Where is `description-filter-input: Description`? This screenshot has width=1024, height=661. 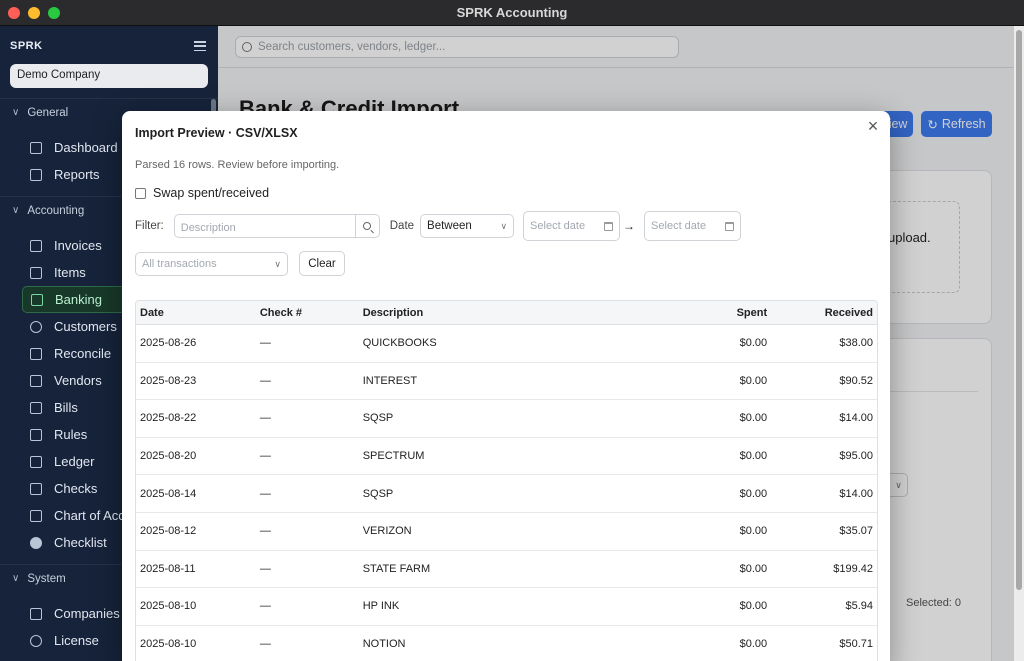 description-filter-input: Description is located at coordinates (264, 226).